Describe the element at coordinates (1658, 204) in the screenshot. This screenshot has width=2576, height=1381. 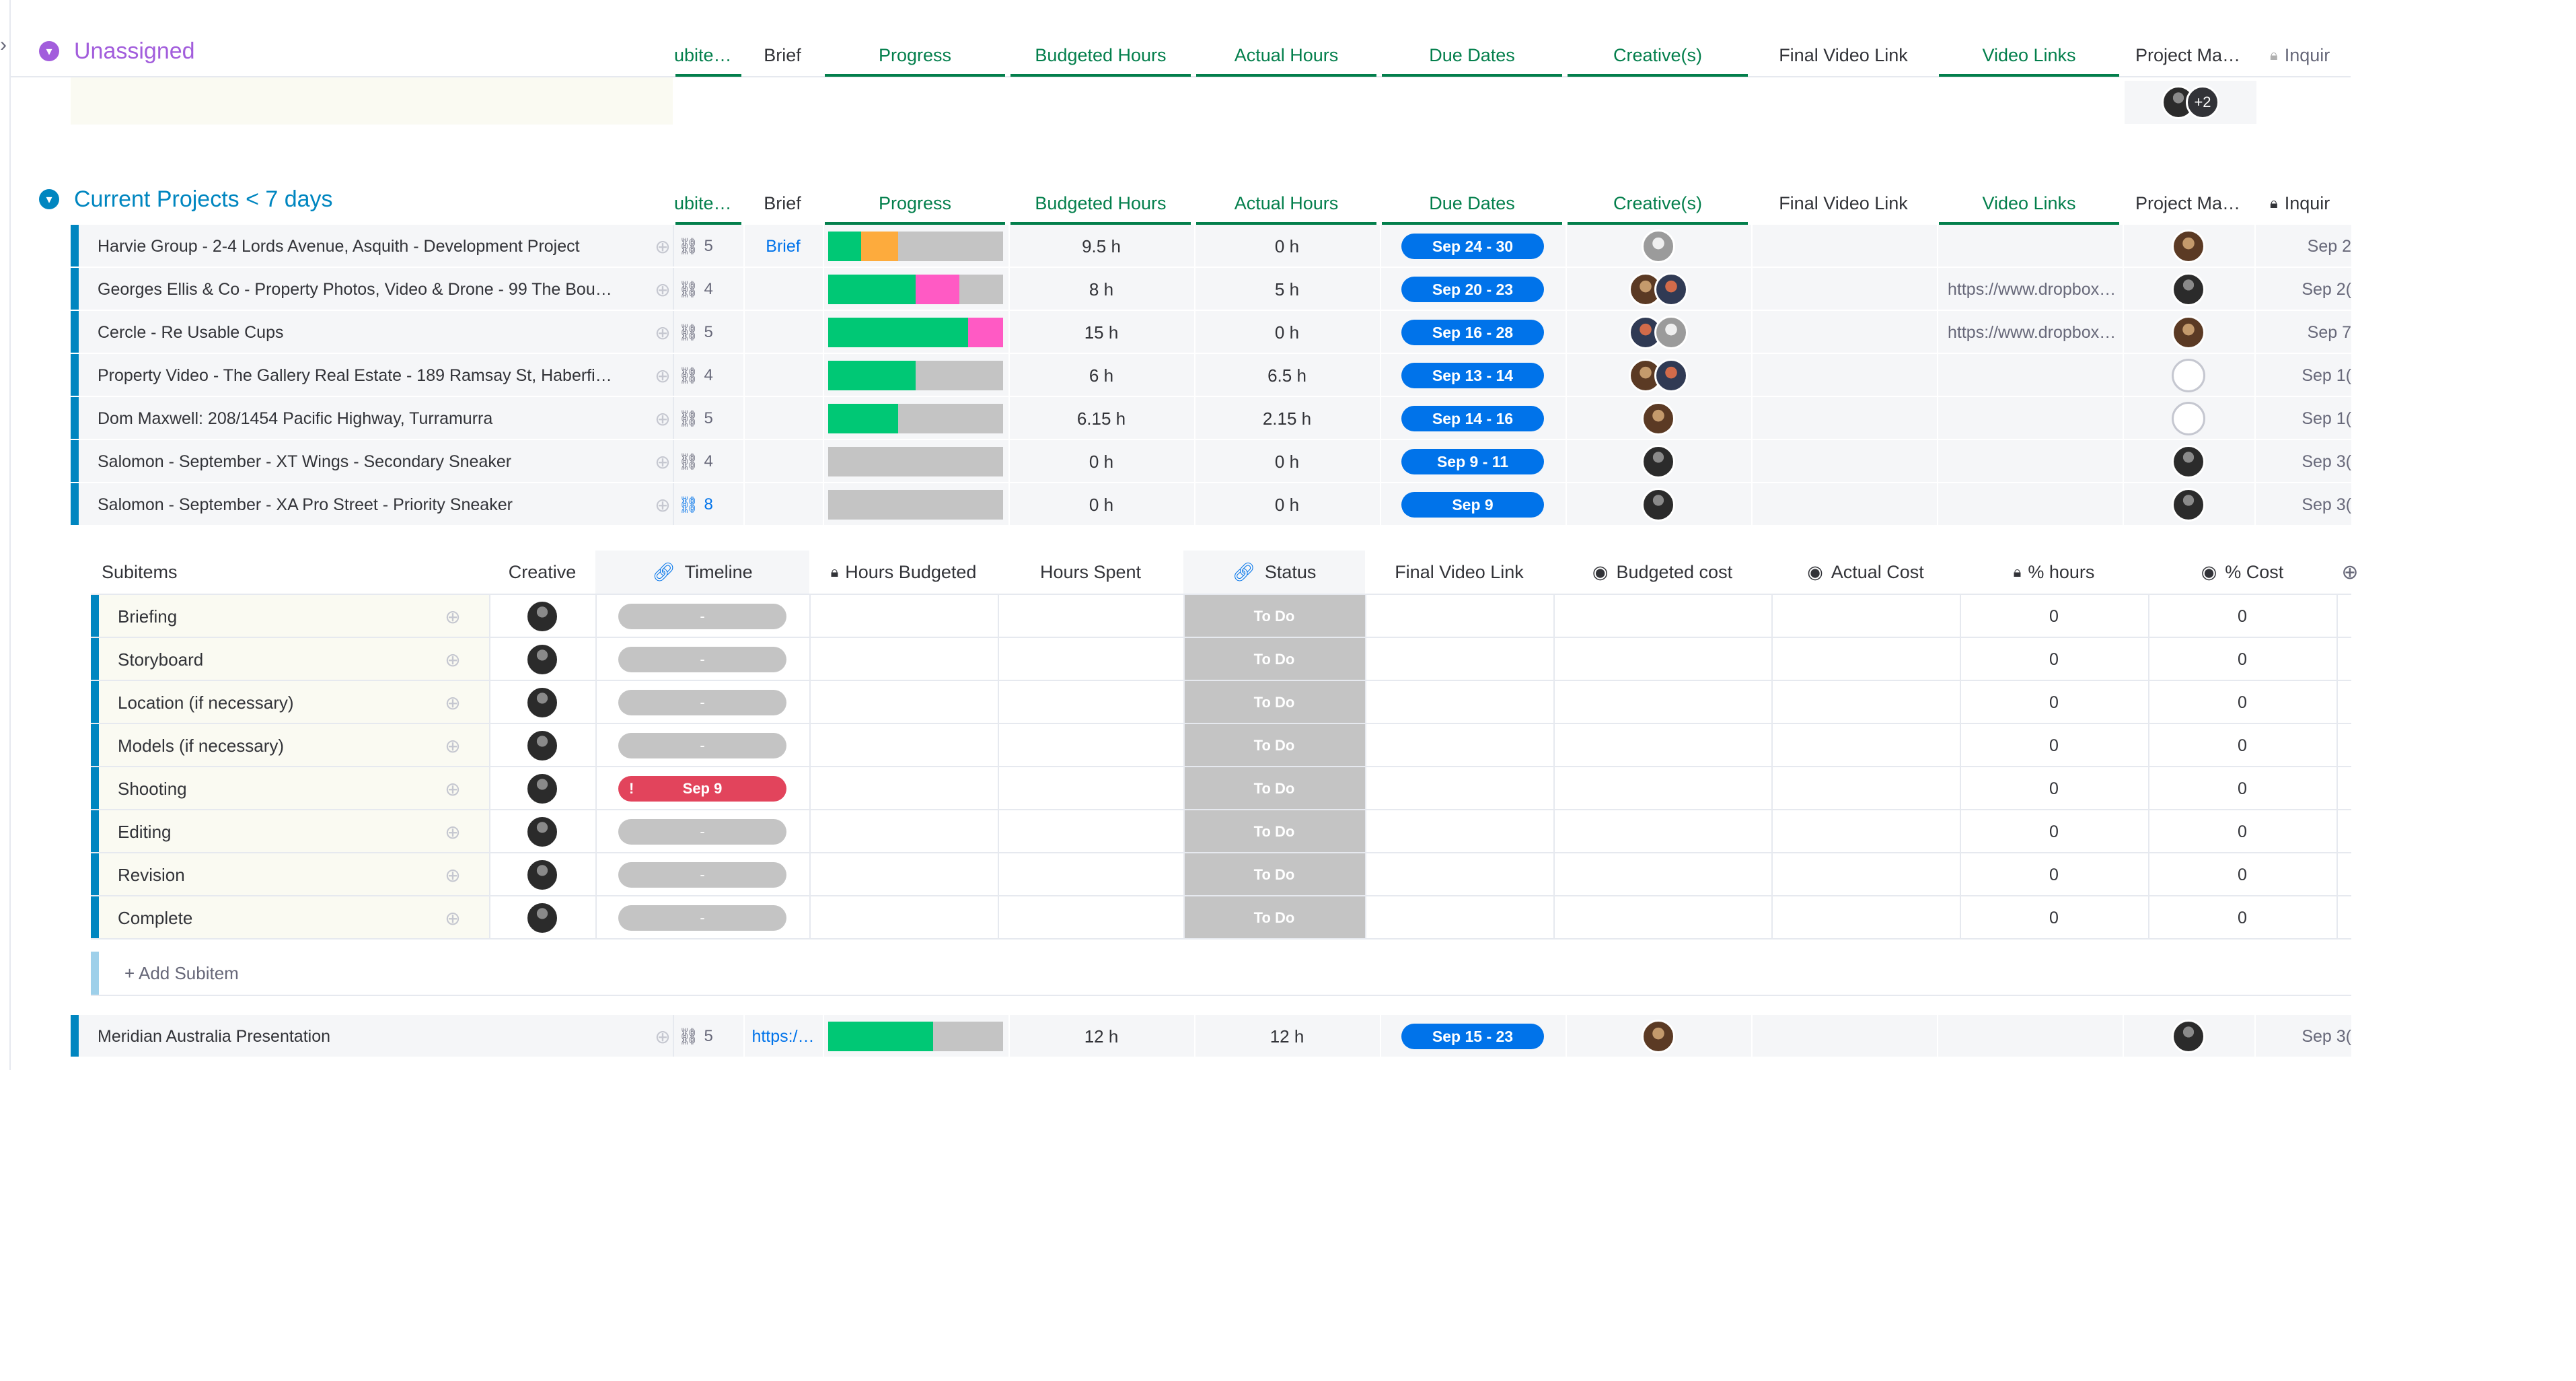
I see `column-creatives: Creative(s)` at that location.